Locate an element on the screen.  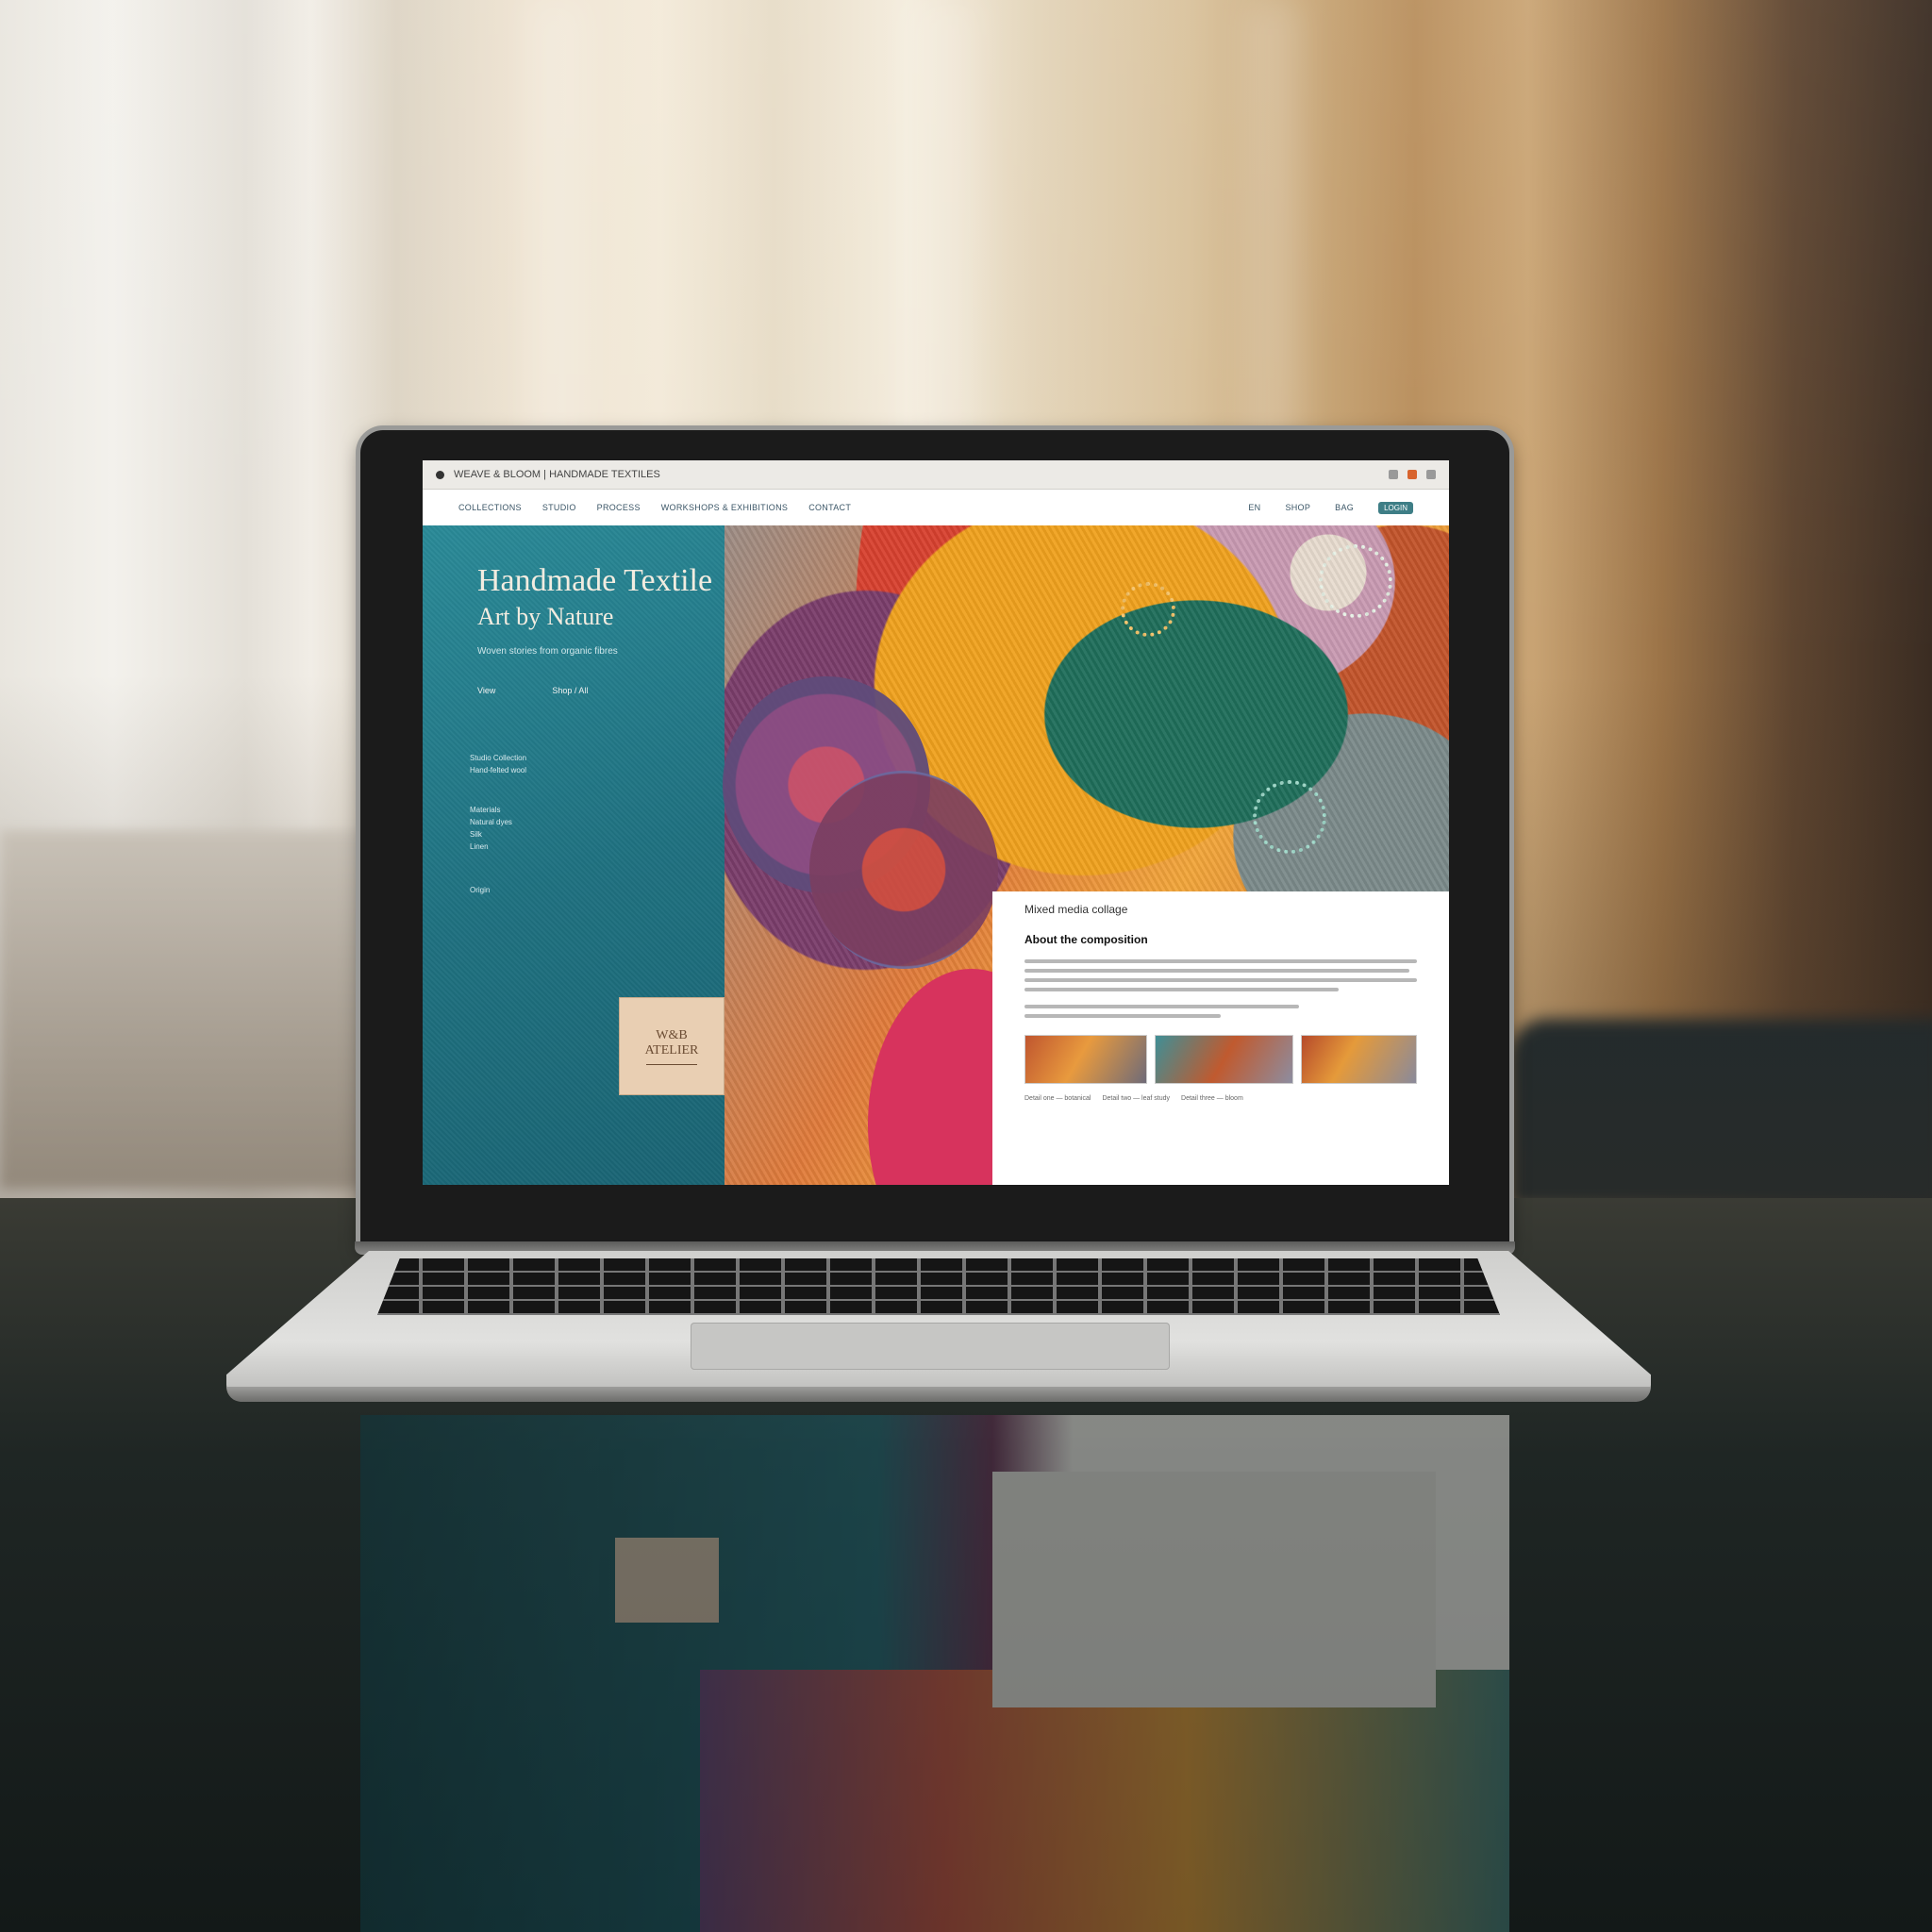
meta-block: Origin is located at coordinates (480, 890).